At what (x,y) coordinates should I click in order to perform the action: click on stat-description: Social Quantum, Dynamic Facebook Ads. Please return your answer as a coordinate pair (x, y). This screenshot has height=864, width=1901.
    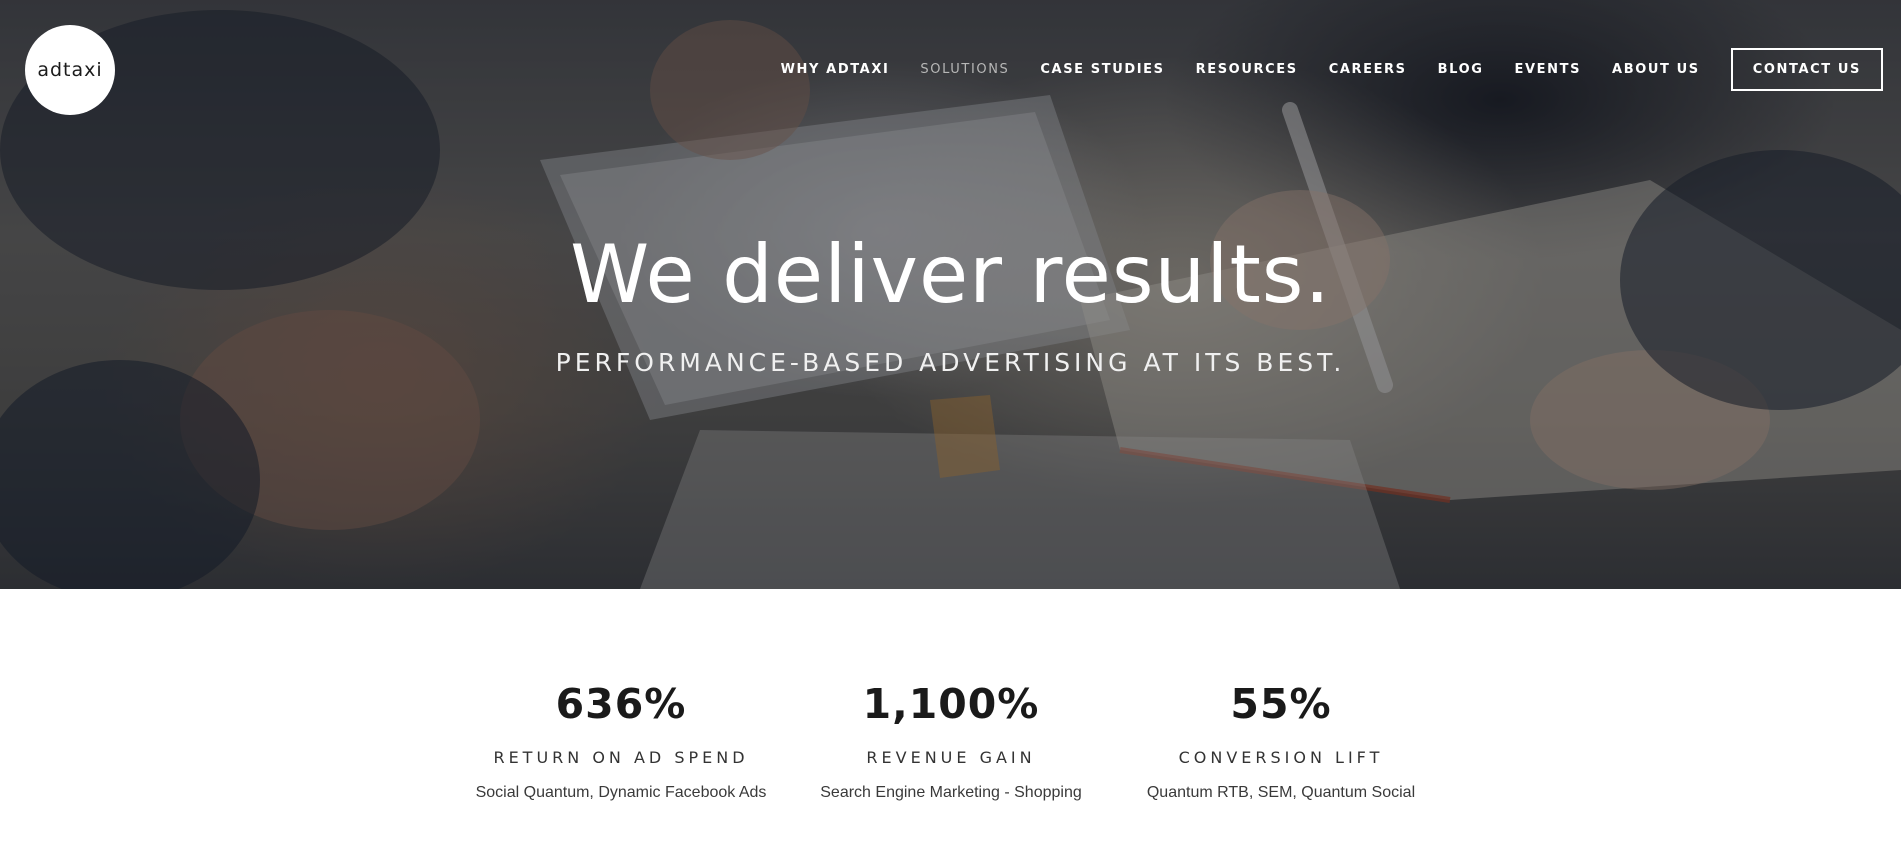
    Looking at the image, I should click on (621, 792).